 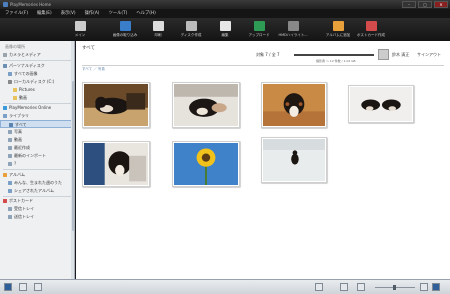 I want to click on slideshow-button, so click(x=319, y=287).